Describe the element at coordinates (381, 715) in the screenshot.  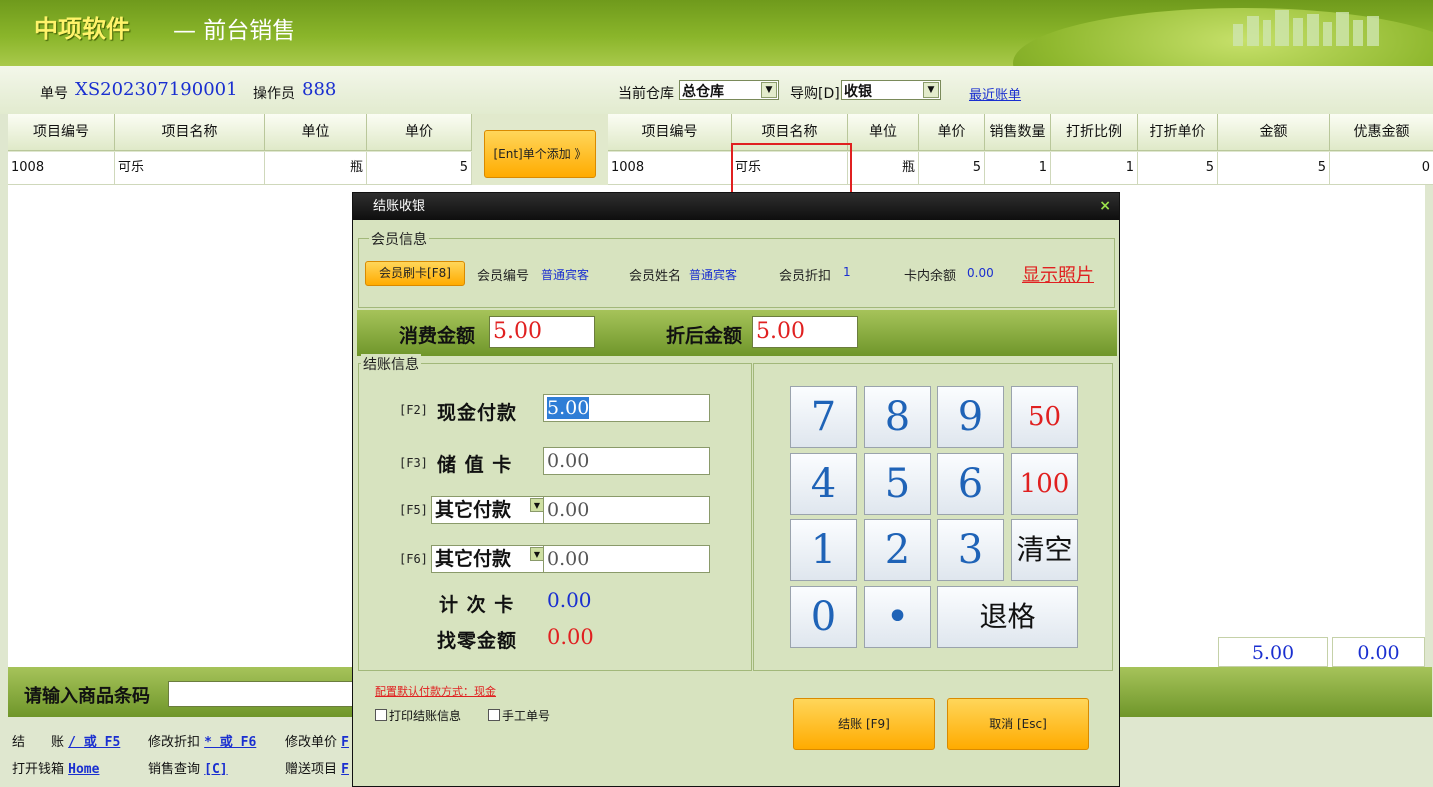
I see `print-receipt-checkbox` at that location.